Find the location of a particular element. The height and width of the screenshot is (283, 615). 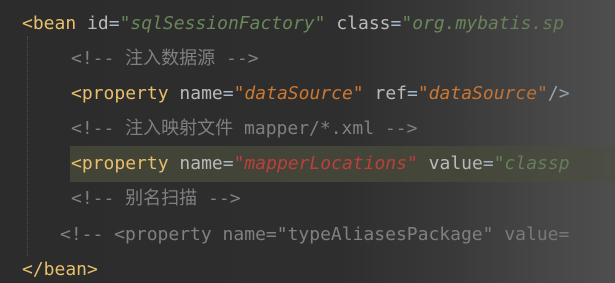

code-line-bean-close: </bean> is located at coordinates (318, 267).